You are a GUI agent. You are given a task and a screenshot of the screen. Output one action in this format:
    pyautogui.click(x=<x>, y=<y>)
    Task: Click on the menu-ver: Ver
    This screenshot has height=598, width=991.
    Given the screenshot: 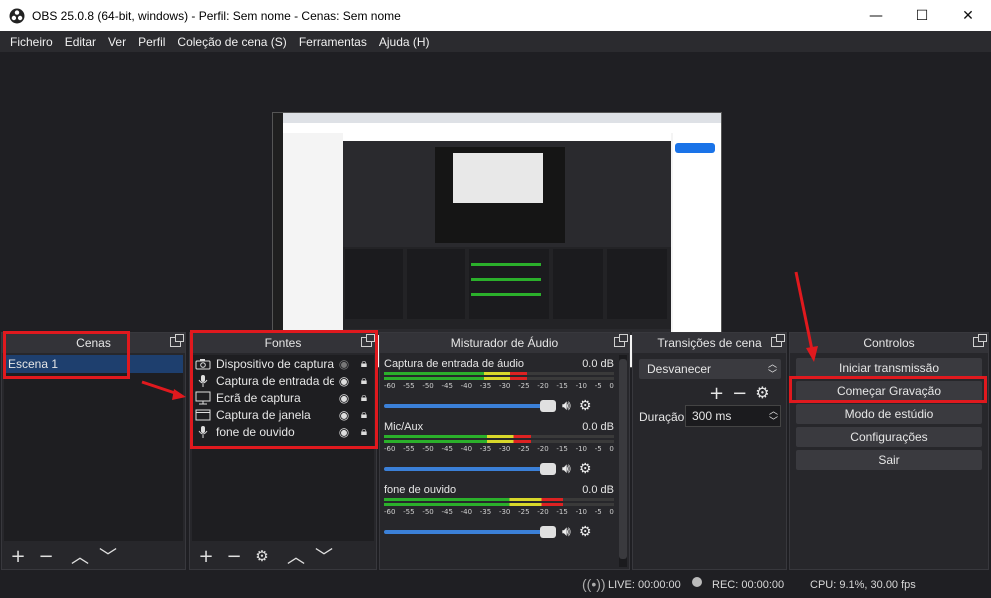 What is the action you would take?
    pyautogui.click(x=117, y=42)
    